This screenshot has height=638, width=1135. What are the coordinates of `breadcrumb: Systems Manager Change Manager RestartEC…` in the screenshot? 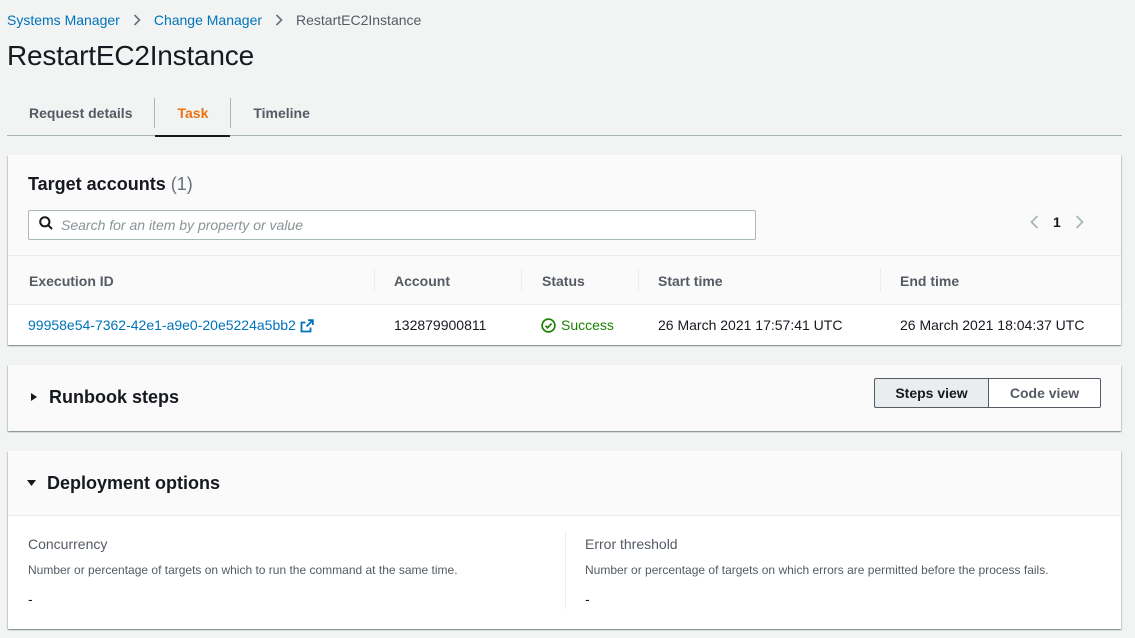 It's located at (214, 20).